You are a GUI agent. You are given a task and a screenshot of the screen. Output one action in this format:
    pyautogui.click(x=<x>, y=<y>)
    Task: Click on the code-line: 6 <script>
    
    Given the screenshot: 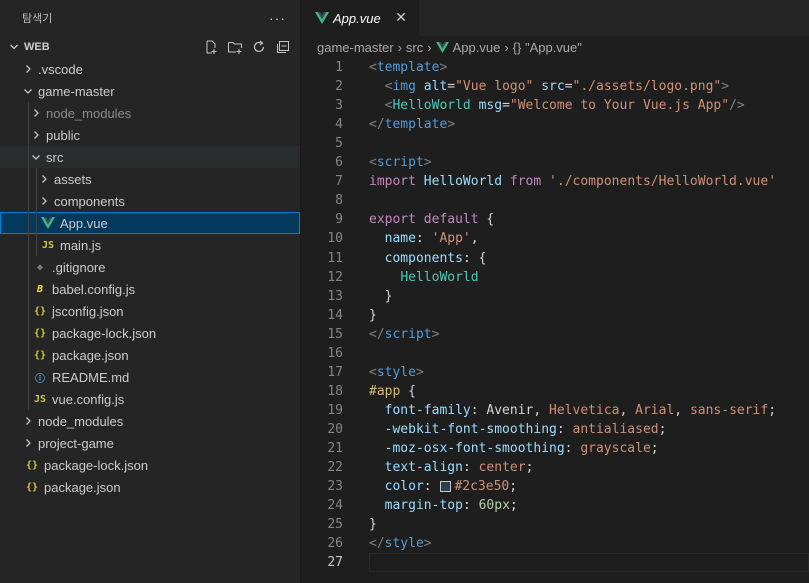 What is the action you would take?
    pyautogui.click(x=555, y=162)
    